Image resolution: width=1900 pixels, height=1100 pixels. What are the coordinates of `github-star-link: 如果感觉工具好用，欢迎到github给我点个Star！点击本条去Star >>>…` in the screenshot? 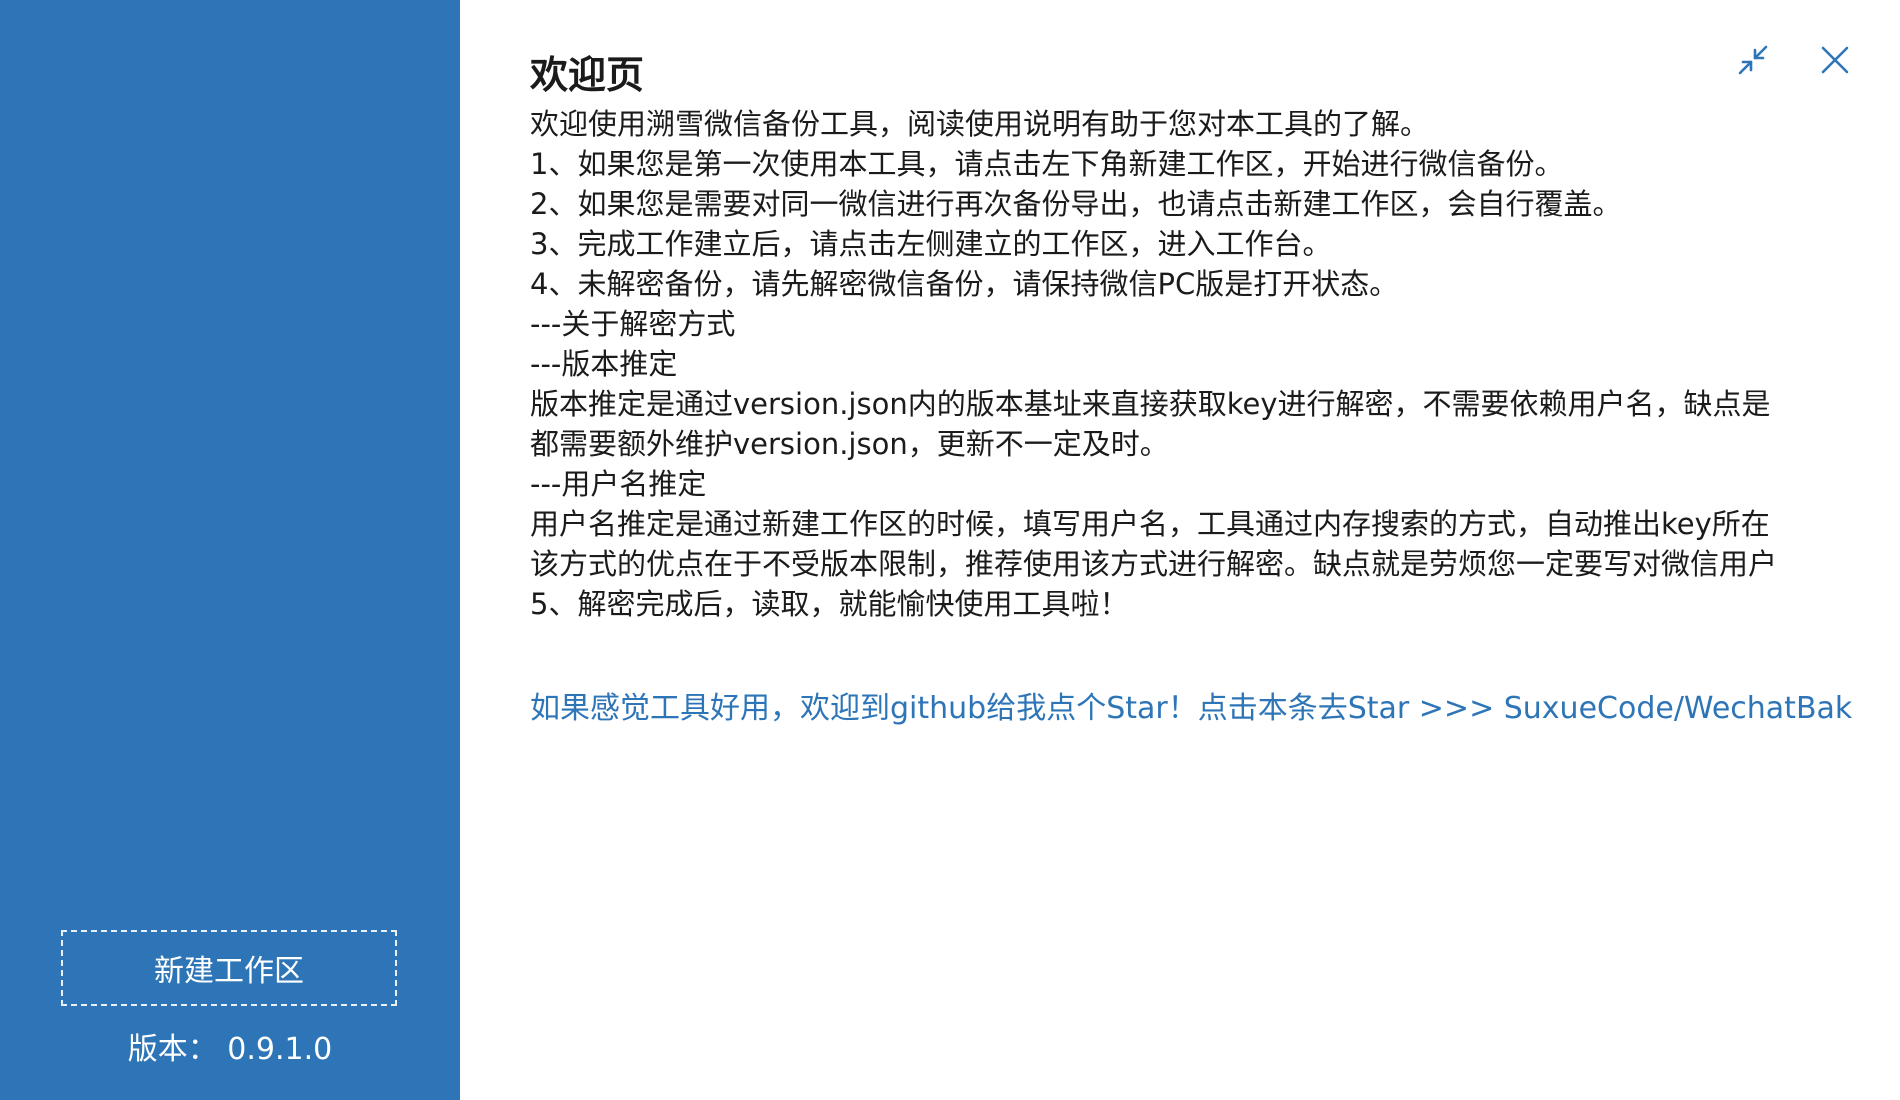 It's located at (1191, 705).